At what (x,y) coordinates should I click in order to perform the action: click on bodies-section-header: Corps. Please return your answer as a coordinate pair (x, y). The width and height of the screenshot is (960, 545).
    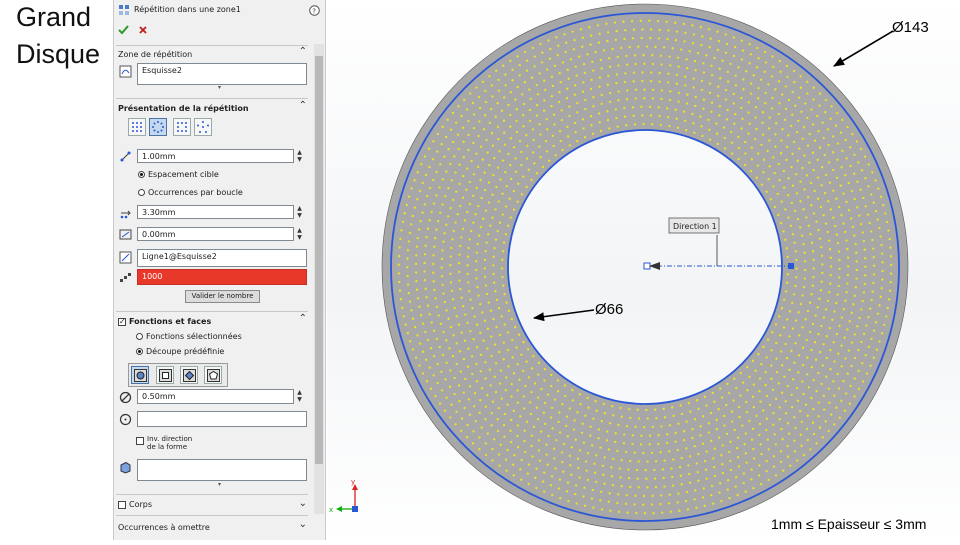
    Looking at the image, I should click on (135, 504).